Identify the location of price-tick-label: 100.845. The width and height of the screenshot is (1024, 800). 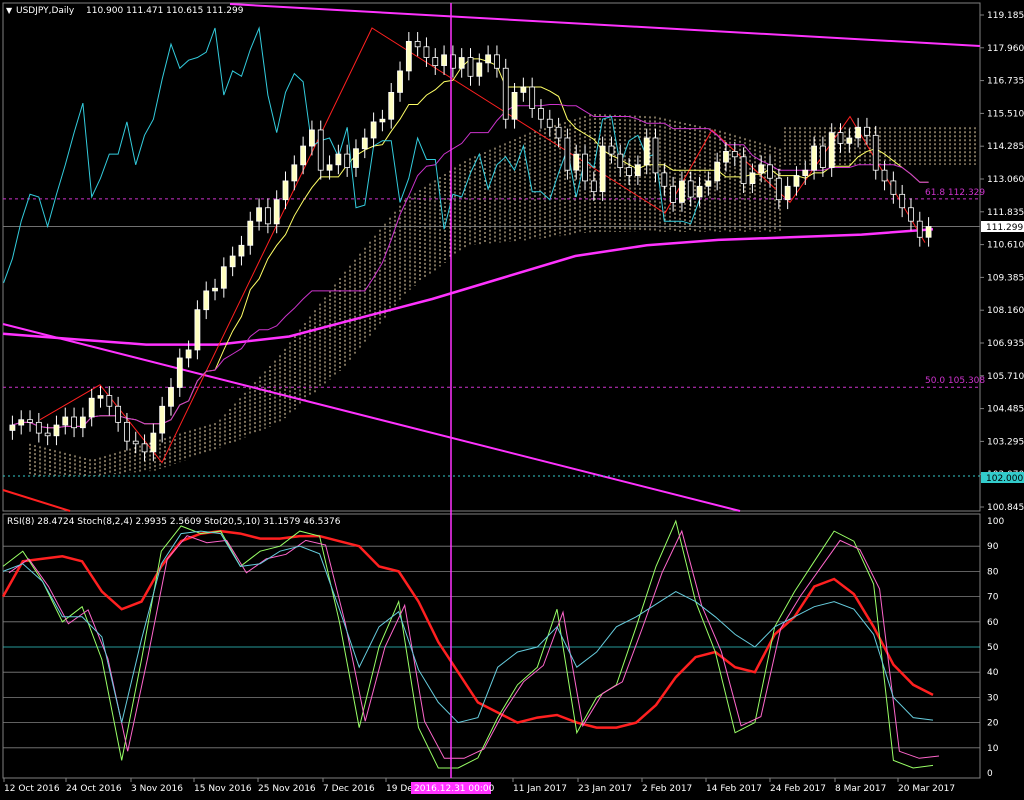
(1005, 508).